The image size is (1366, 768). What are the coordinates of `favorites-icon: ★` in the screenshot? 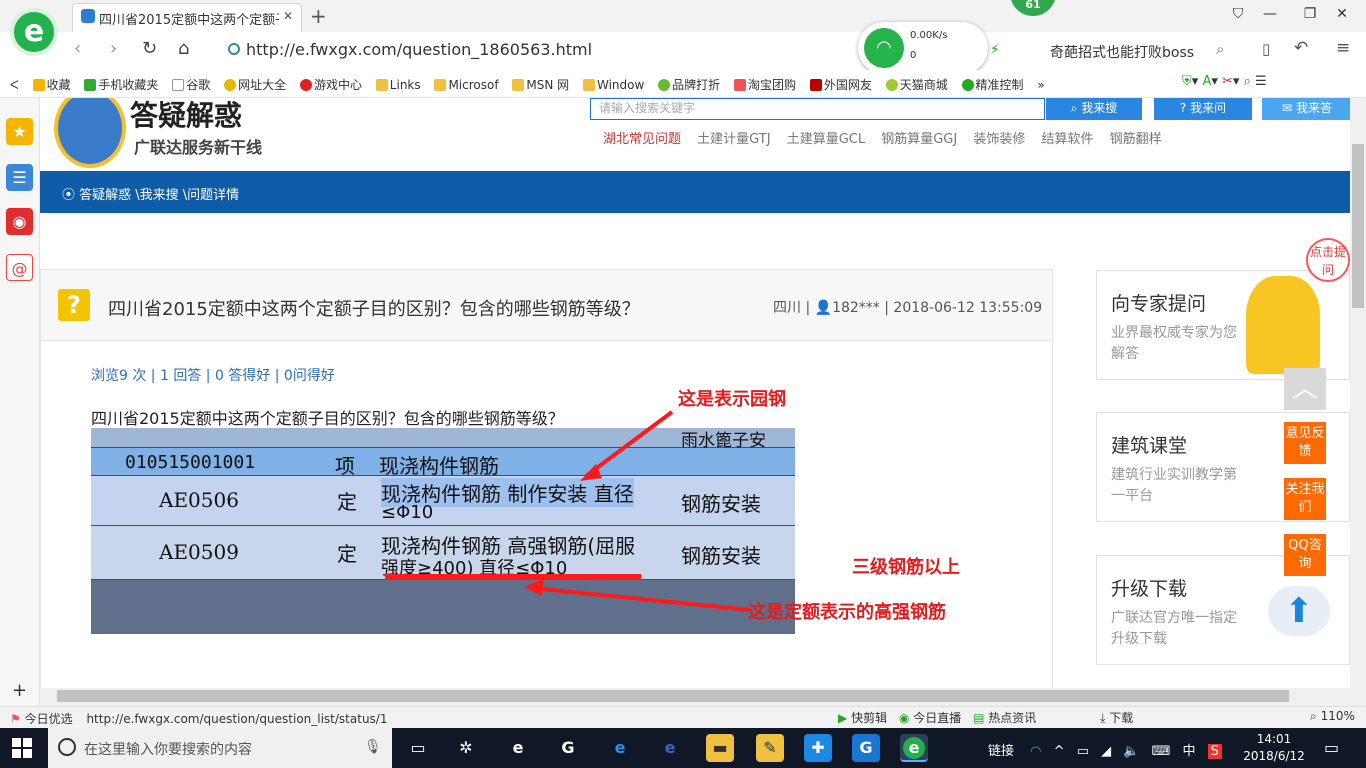 It's located at (19, 131).